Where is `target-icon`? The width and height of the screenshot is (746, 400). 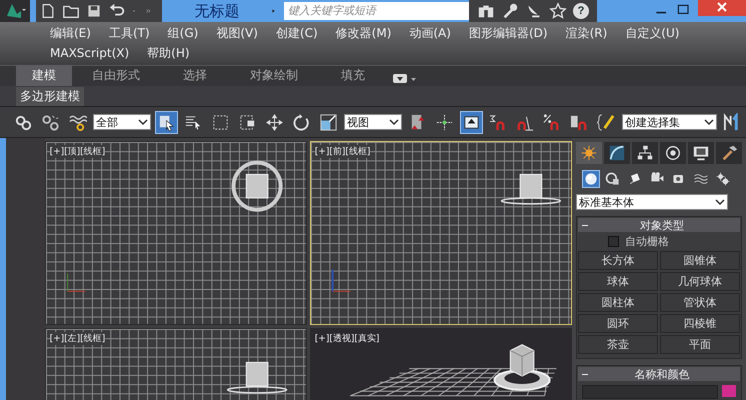 target-icon is located at coordinates (673, 153).